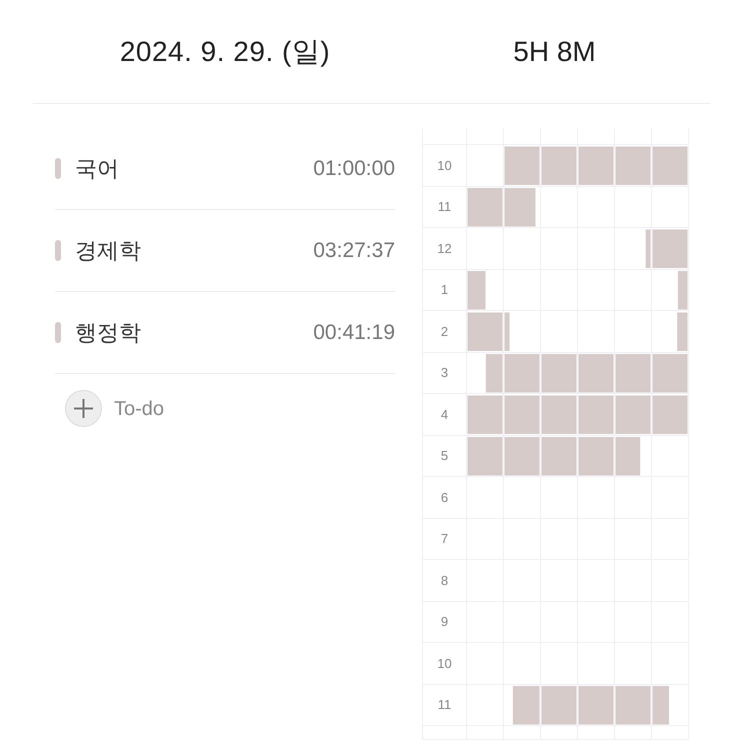 This screenshot has height=743, width=743. What do you see at coordinates (444, 456) in the screenshot?
I see `hour-label: 5` at bounding box center [444, 456].